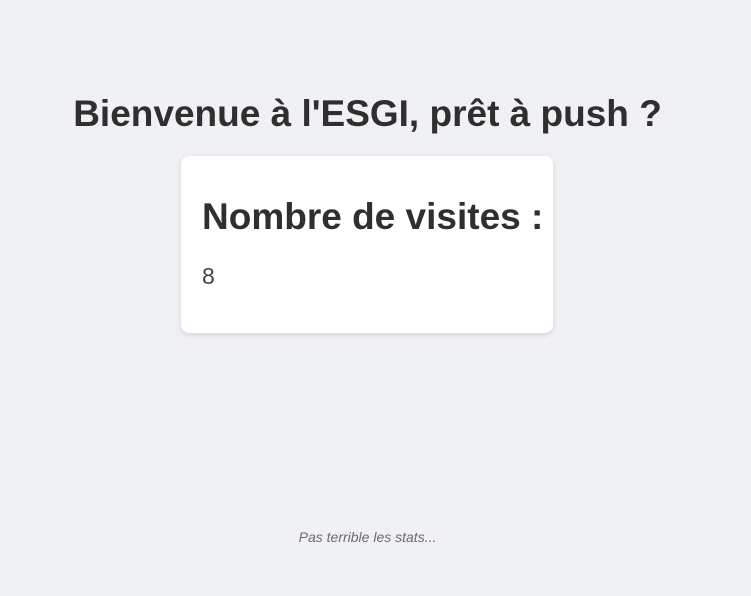 The width and height of the screenshot is (751, 596). Describe the element at coordinates (367, 113) in the screenshot. I see `page-title: Bienvenue à l'ESGI, prêt à push ?` at that location.